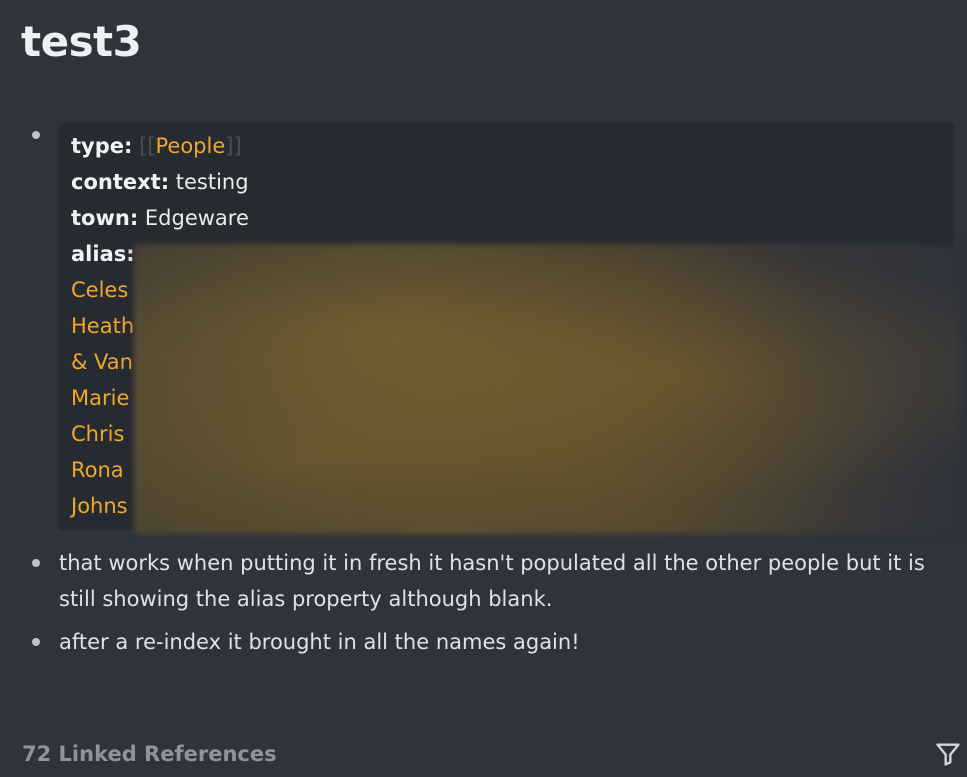 This screenshot has width=967, height=777. I want to click on alias-page-ref: Chris, so click(97, 434).